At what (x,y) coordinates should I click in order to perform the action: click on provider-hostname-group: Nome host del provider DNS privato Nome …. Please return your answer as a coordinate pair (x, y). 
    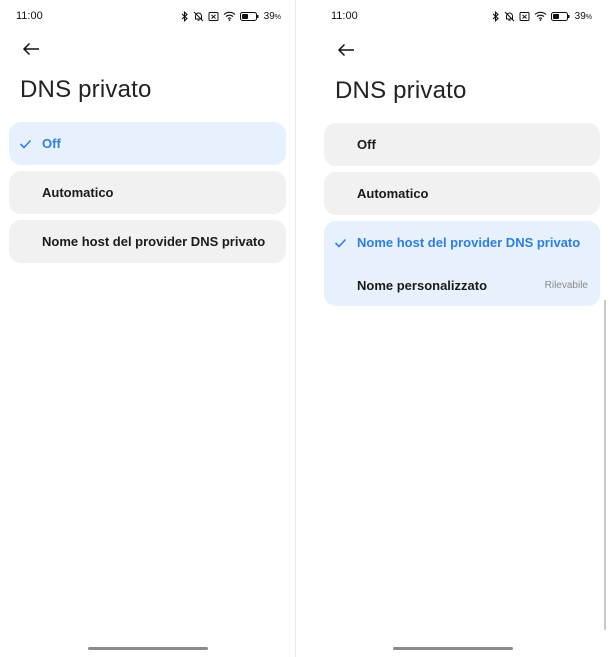
    Looking at the image, I should click on (462, 263).